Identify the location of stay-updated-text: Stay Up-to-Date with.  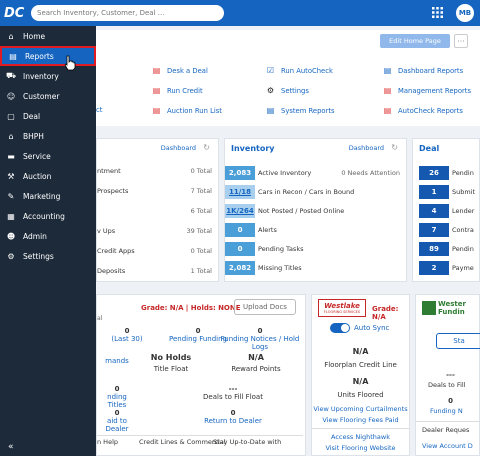
(247, 442).